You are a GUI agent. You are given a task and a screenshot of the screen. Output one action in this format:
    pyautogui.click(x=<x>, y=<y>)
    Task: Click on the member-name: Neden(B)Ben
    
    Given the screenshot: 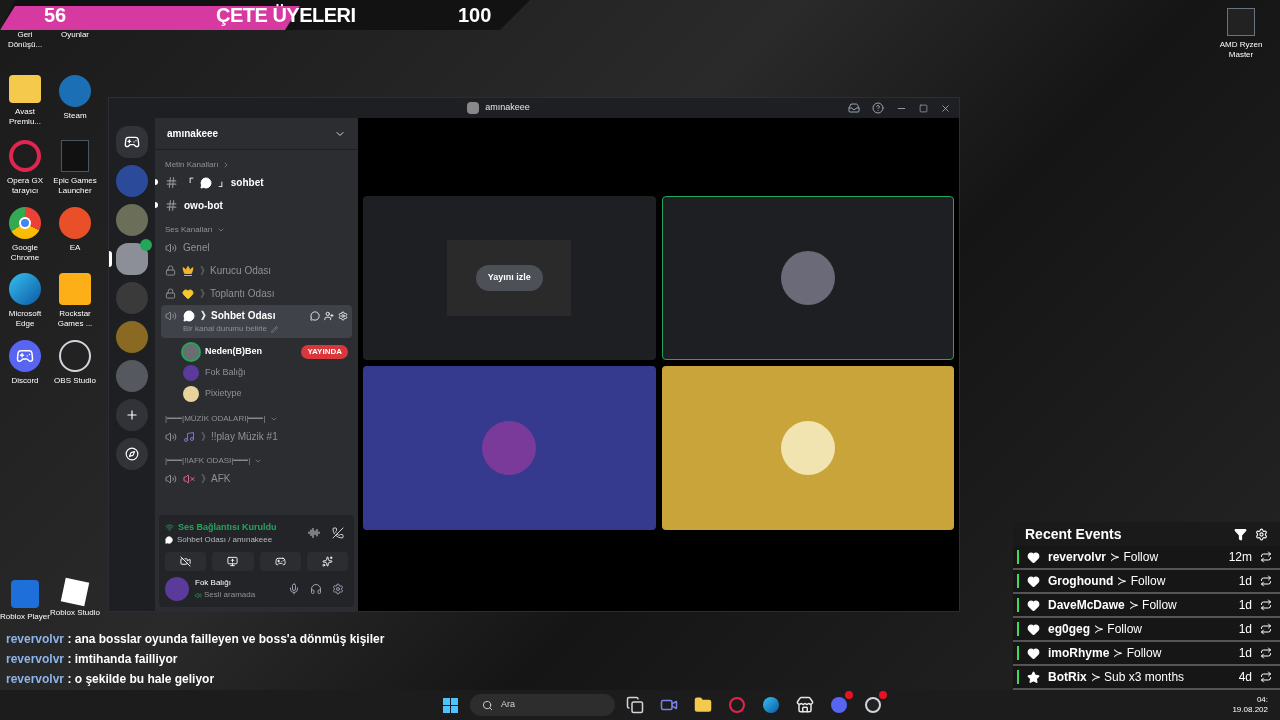 What is the action you would take?
    pyautogui.click(x=233, y=352)
    